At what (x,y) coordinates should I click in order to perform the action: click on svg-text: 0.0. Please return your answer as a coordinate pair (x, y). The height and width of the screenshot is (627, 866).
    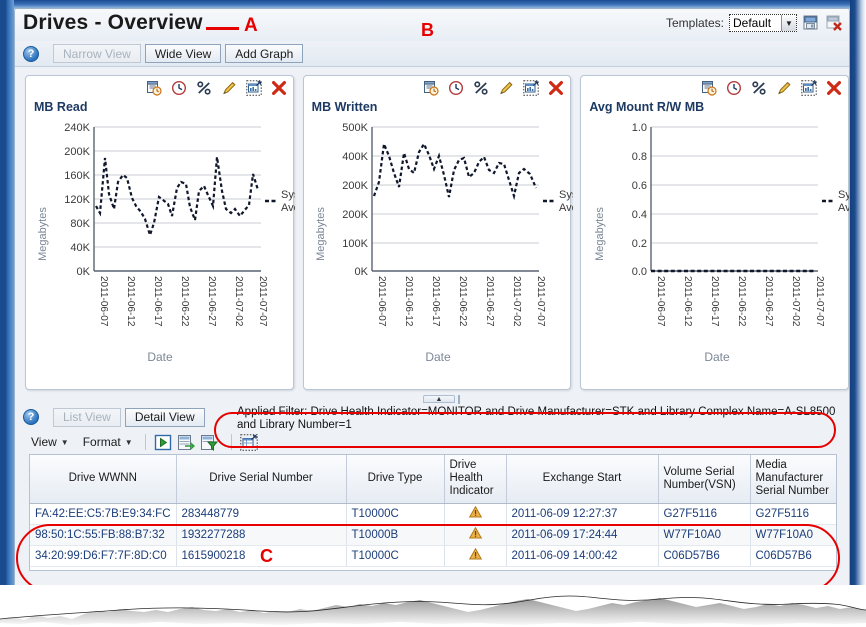
    Looking at the image, I should click on (639, 272).